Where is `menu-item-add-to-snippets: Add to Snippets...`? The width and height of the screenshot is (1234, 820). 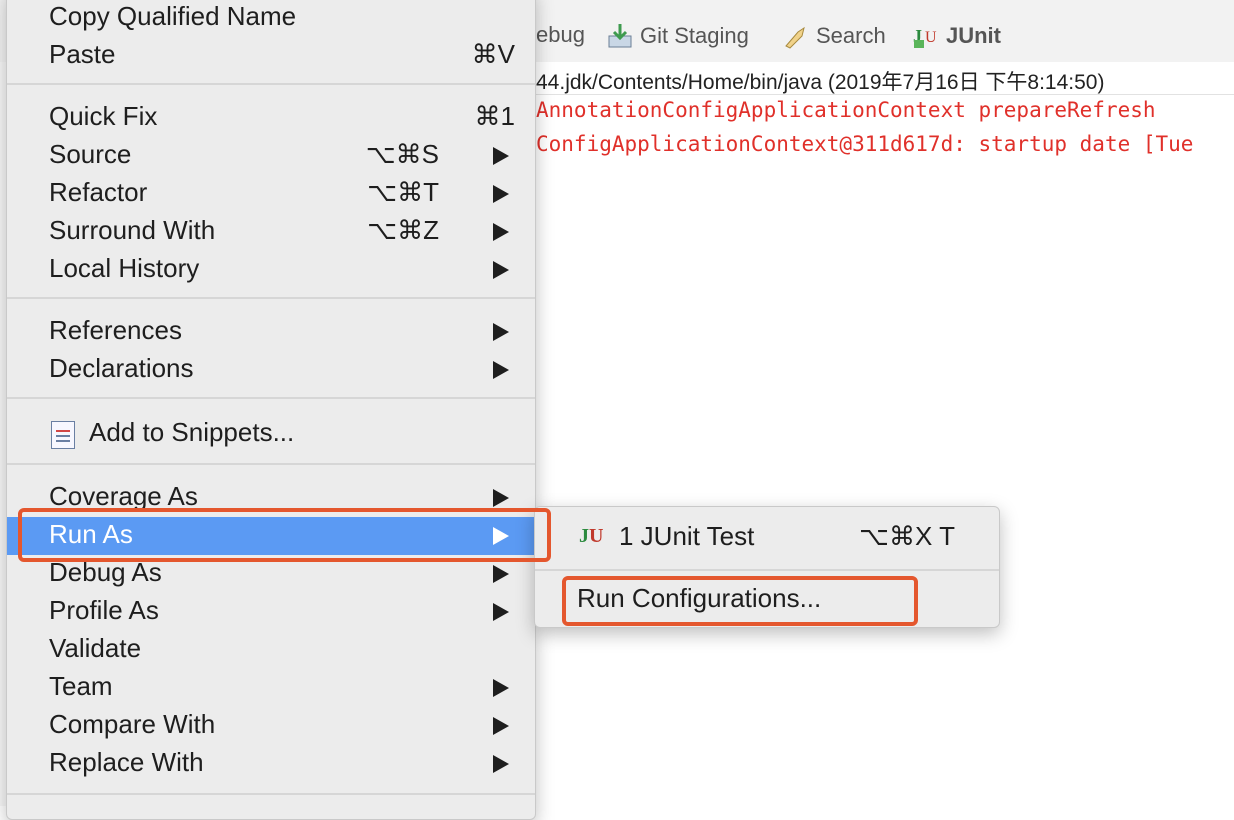
menu-item-add-to-snippets: Add to Snippets... is located at coordinates (271, 434).